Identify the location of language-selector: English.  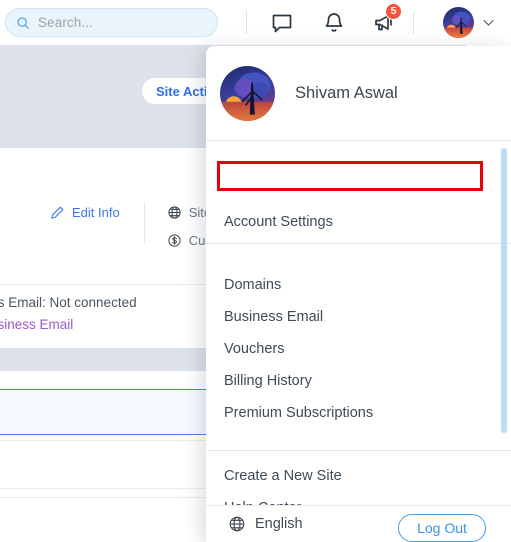
(265, 524).